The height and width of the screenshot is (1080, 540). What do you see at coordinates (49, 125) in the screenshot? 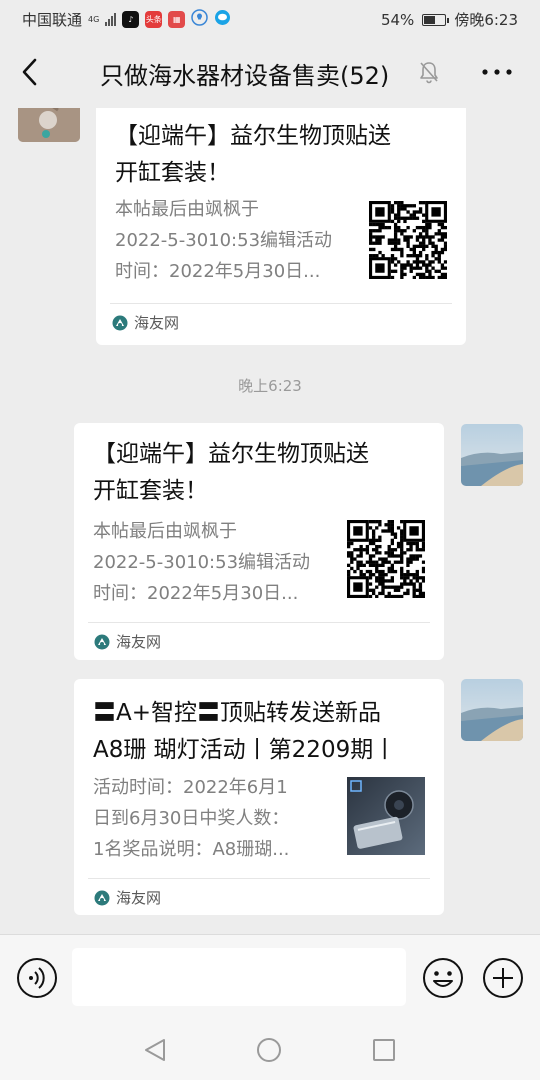
I see `sender-avatar` at bounding box center [49, 125].